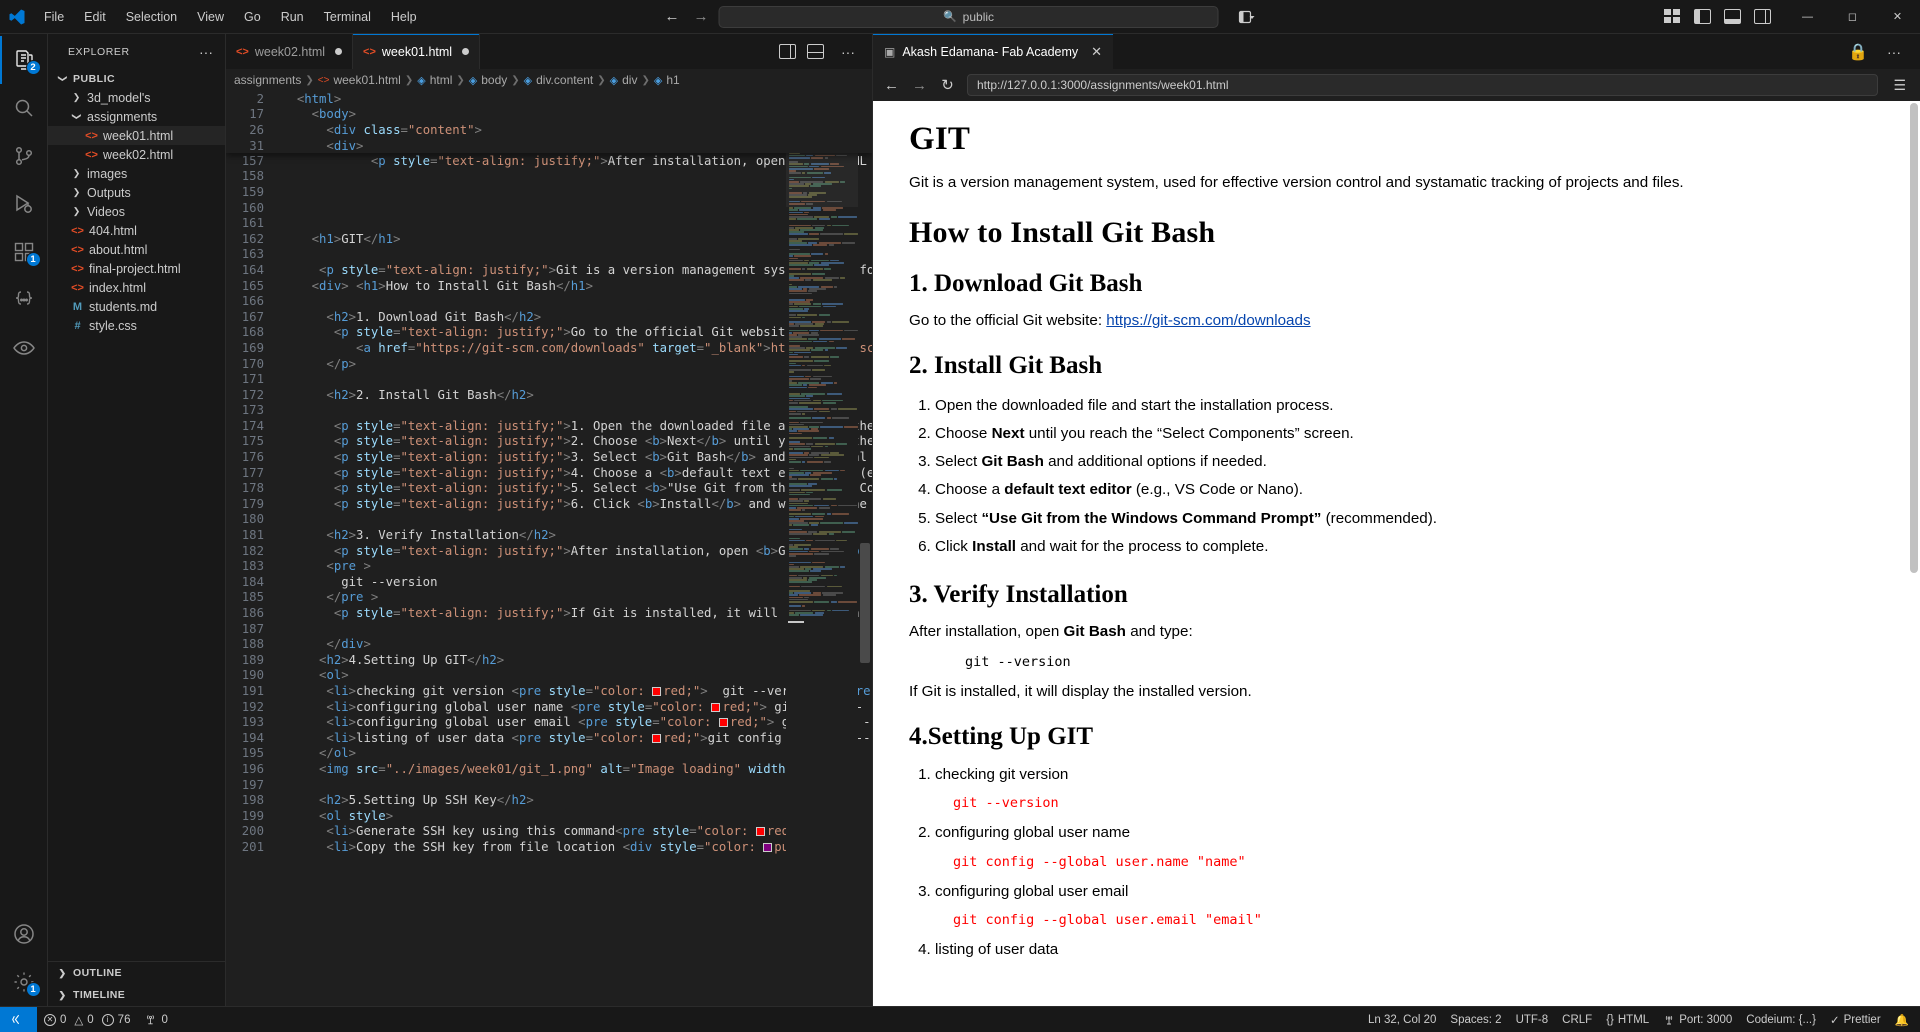 This screenshot has height=1032, width=1920. Describe the element at coordinates (1208, 320) in the screenshot. I see `git-downloads-link: https://git-scm.com/downloads` at that location.